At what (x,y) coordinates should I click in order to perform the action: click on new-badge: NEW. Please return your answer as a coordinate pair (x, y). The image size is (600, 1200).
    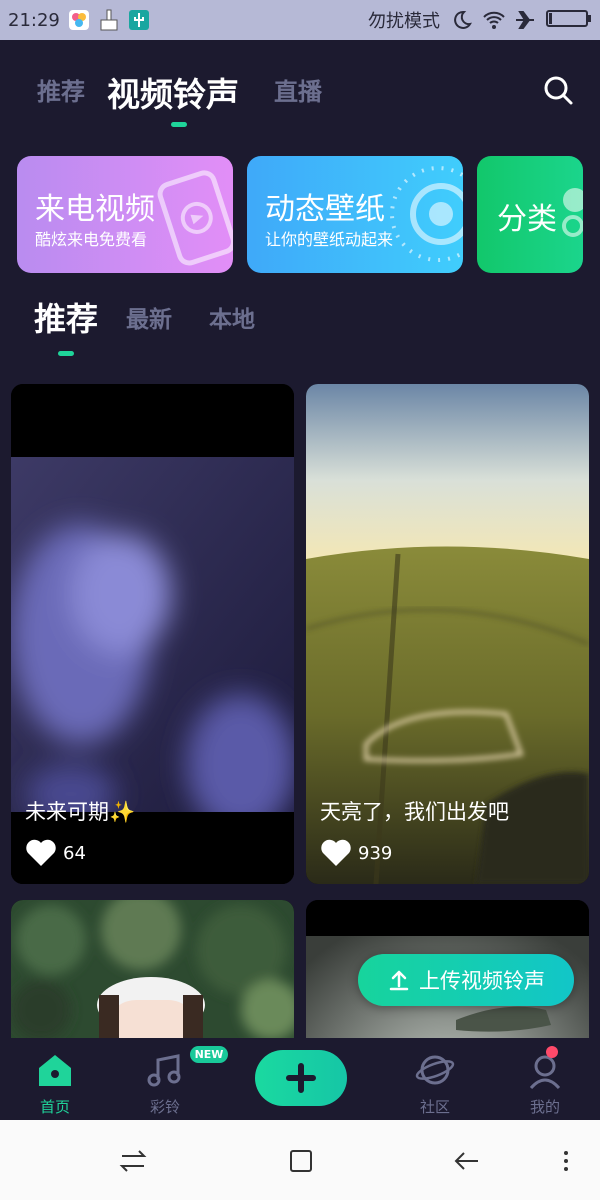
    Looking at the image, I should click on (209, 1054).